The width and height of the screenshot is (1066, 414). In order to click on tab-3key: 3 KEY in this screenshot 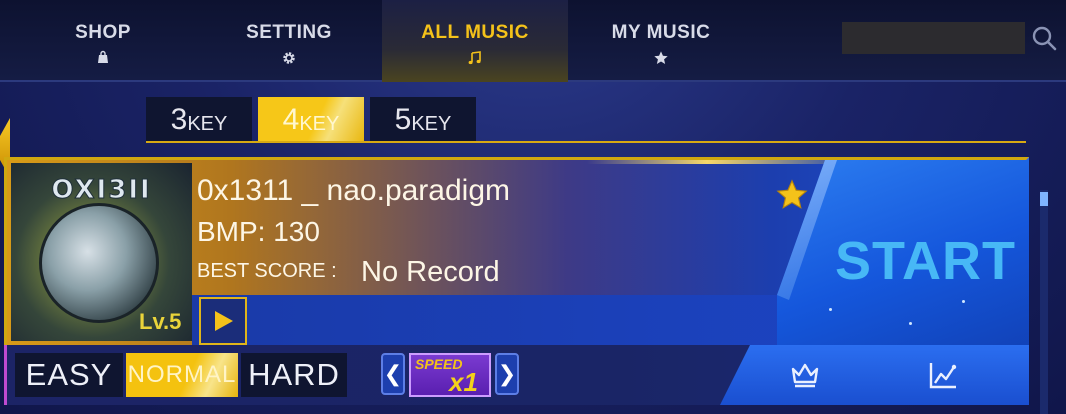, I will do `click(199, 119)`.